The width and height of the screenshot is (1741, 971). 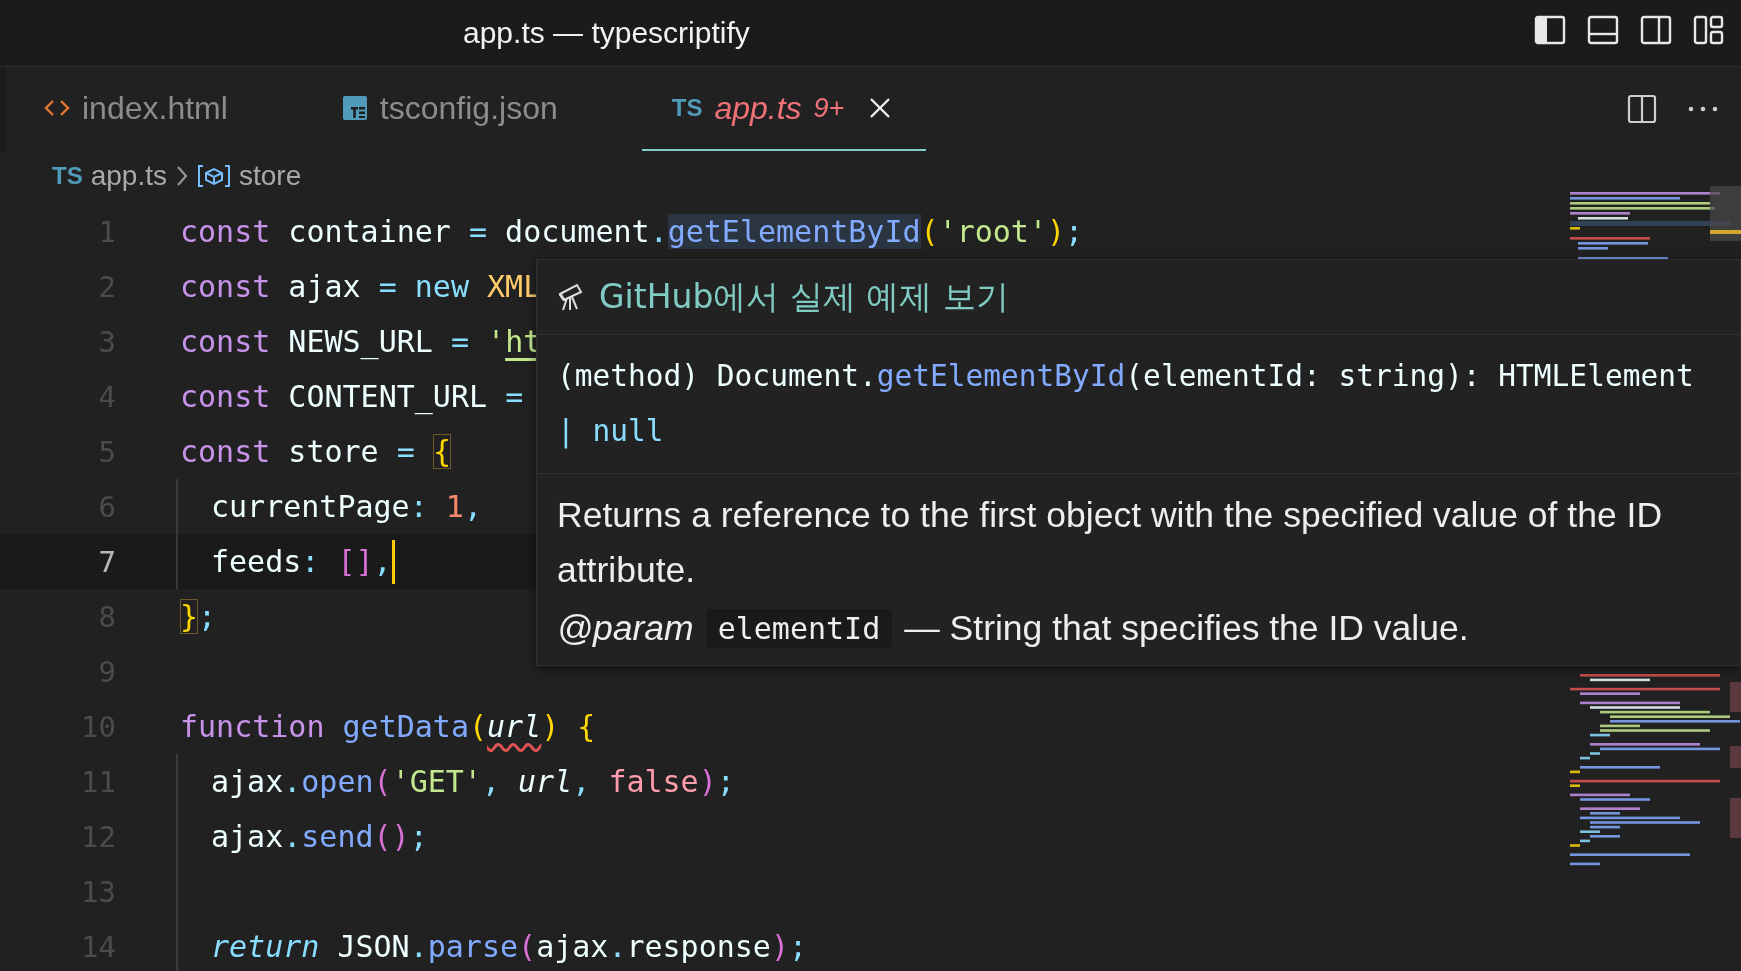 What do you see at coordinates (315, 451) in the screenshot?
I see `code-line: const store = {` at bounding box center [315, 451].